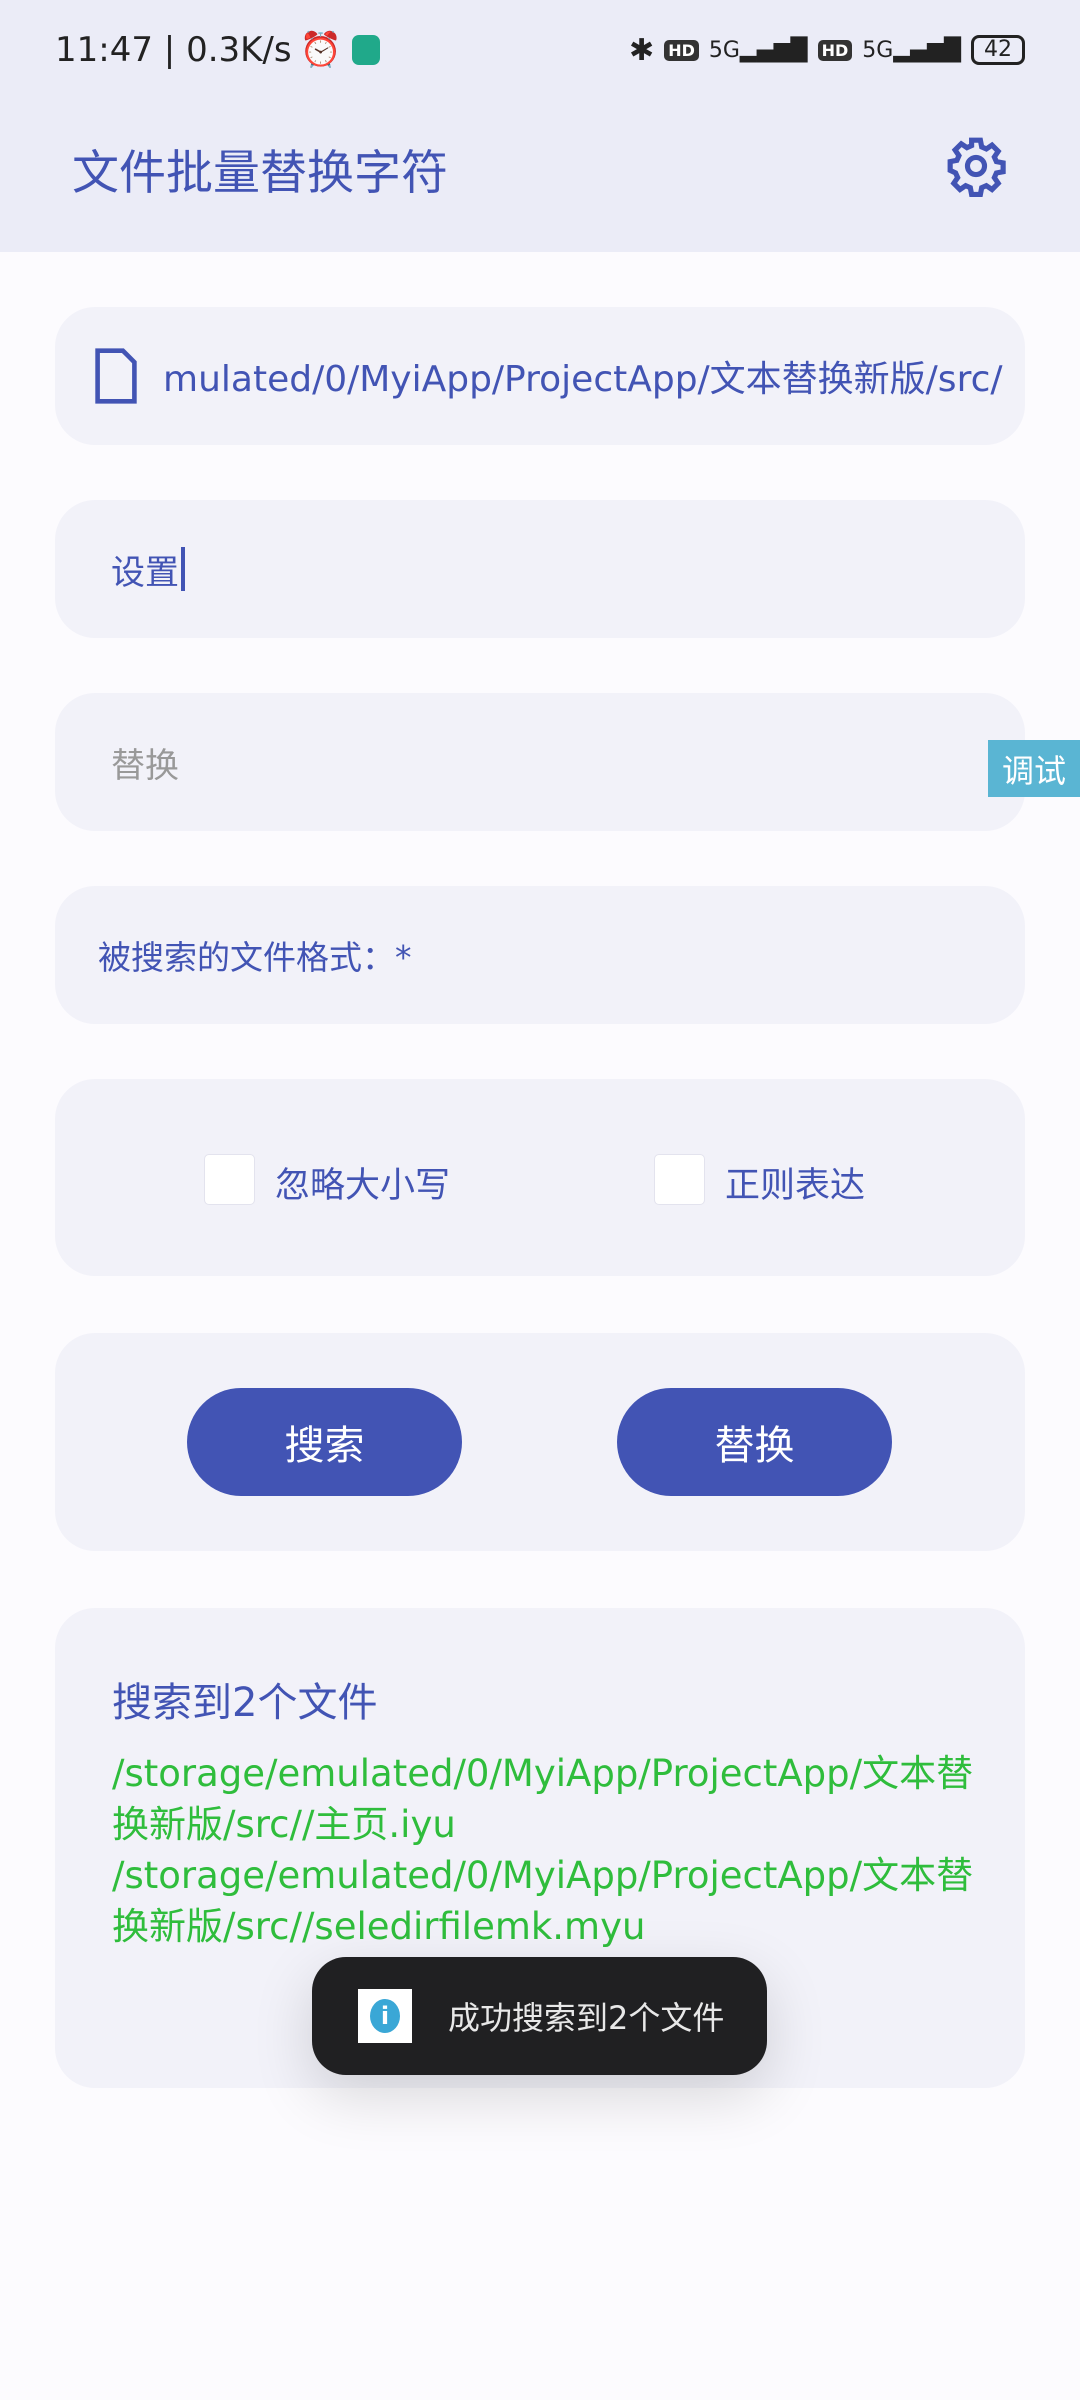 This screenshot has height=2400, width=1080. What do you see at coordinates (362, 1182) in the screenshot?
I see `ignore-case-label: 忽略大小写` at bounding box center [362, 1182].